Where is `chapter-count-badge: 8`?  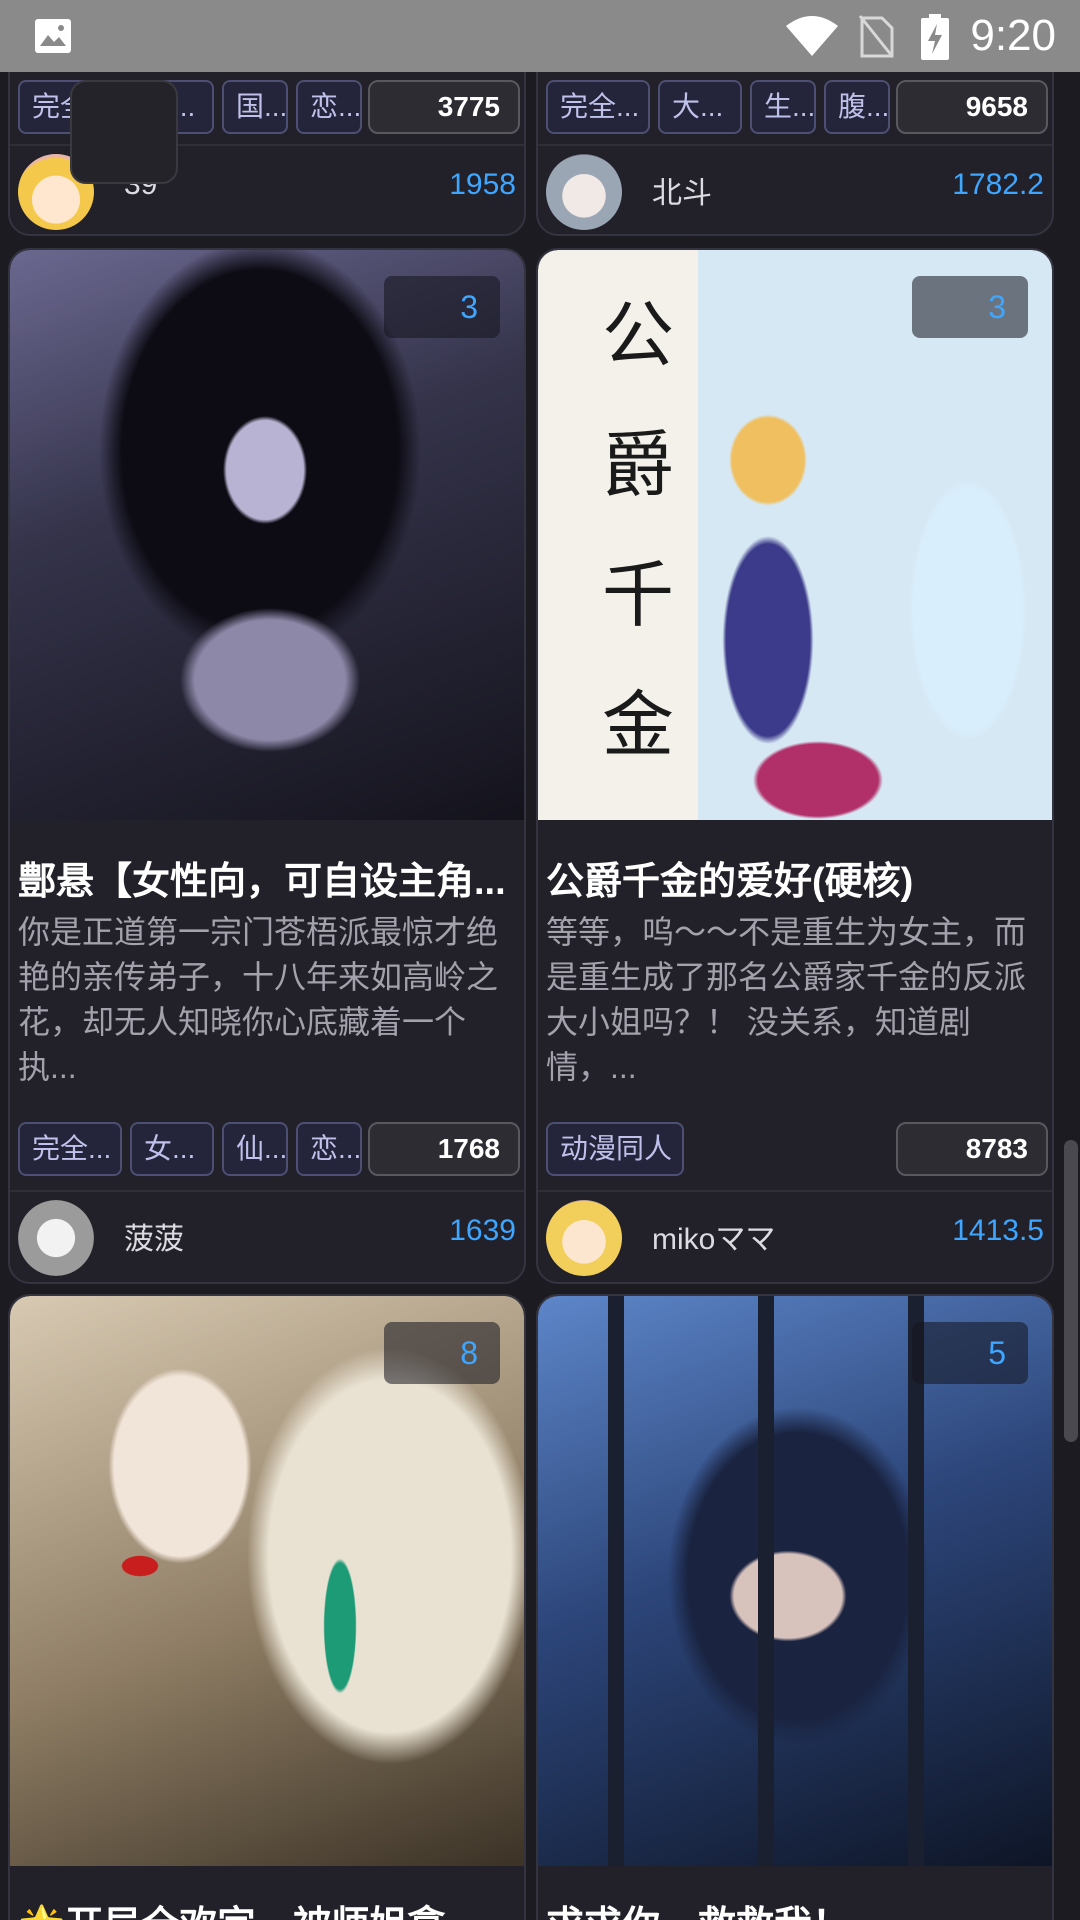
chapter-count-badge: 8 is located at coordinates (442, 1353).